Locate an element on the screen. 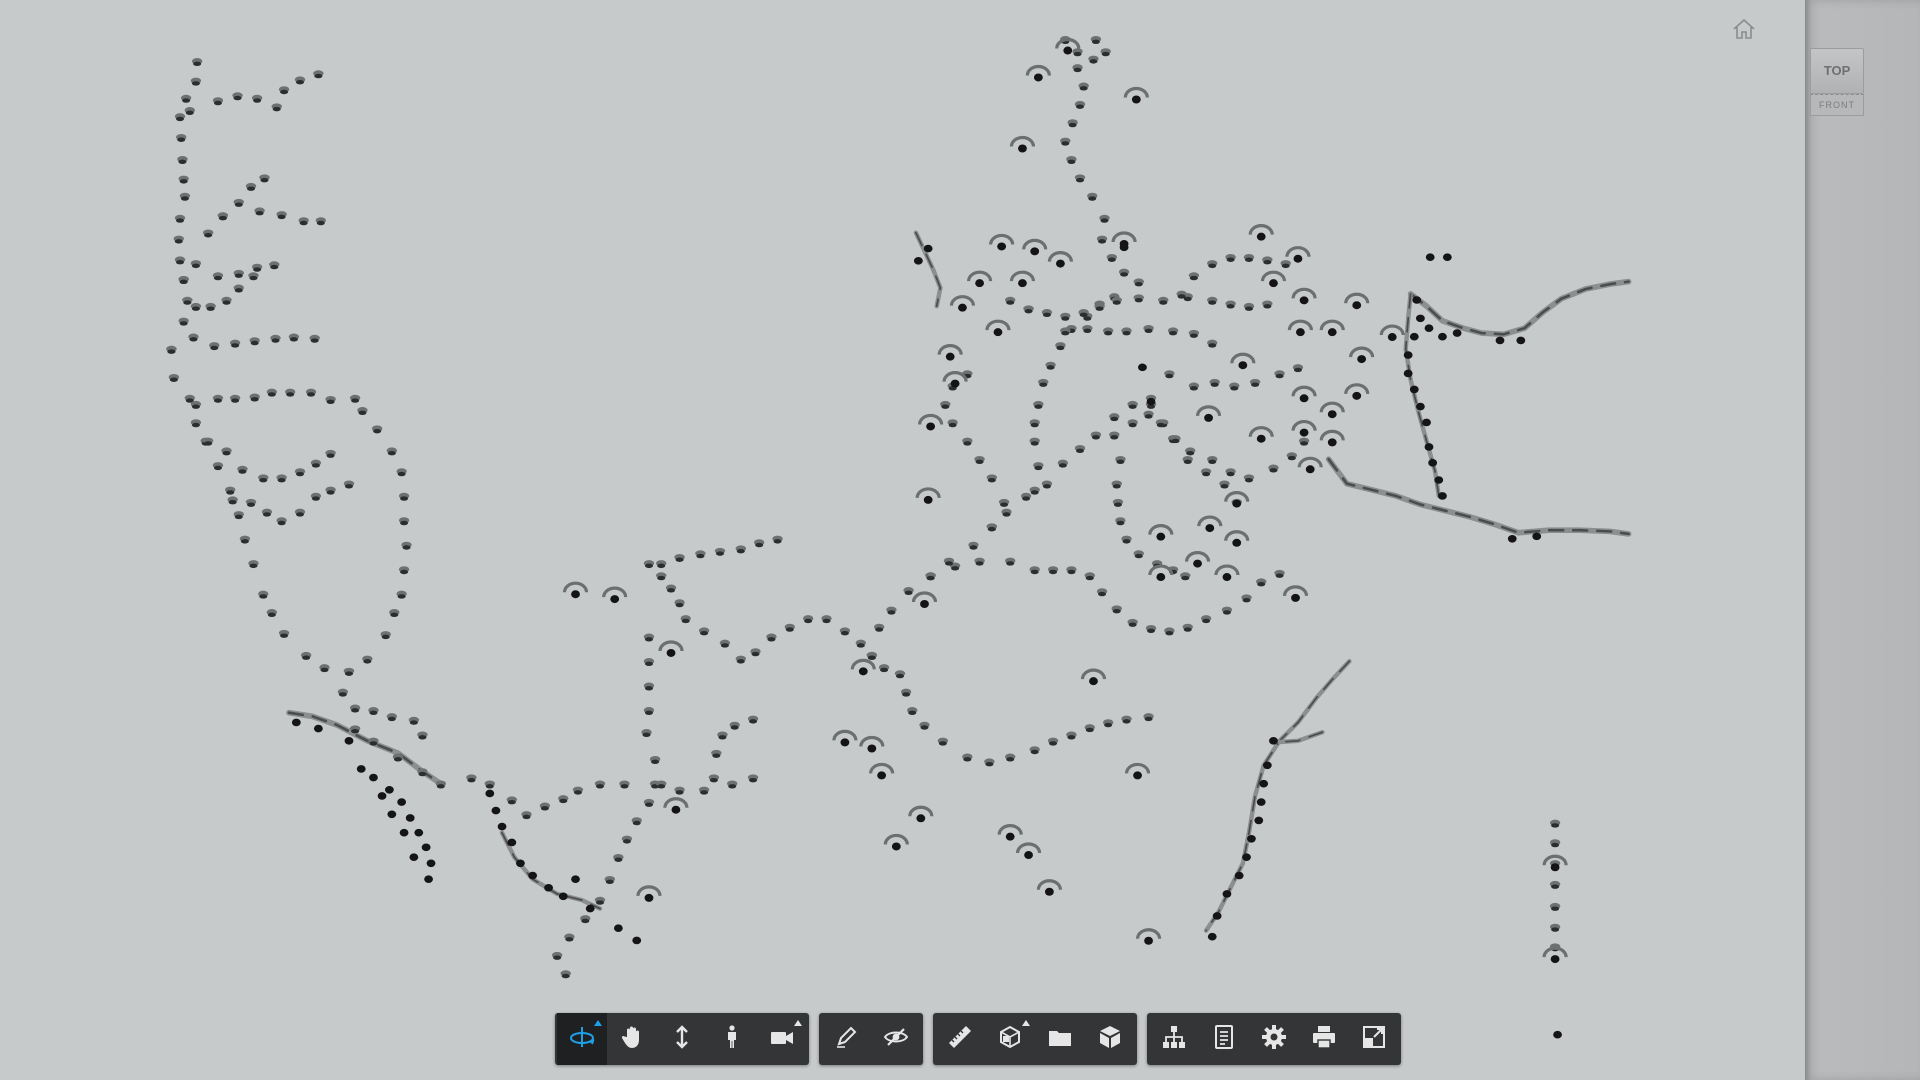 Image resolution: width=1920 pixels, height=1080 pixels. model-browser-button is located at coordinates (1174, 1039).